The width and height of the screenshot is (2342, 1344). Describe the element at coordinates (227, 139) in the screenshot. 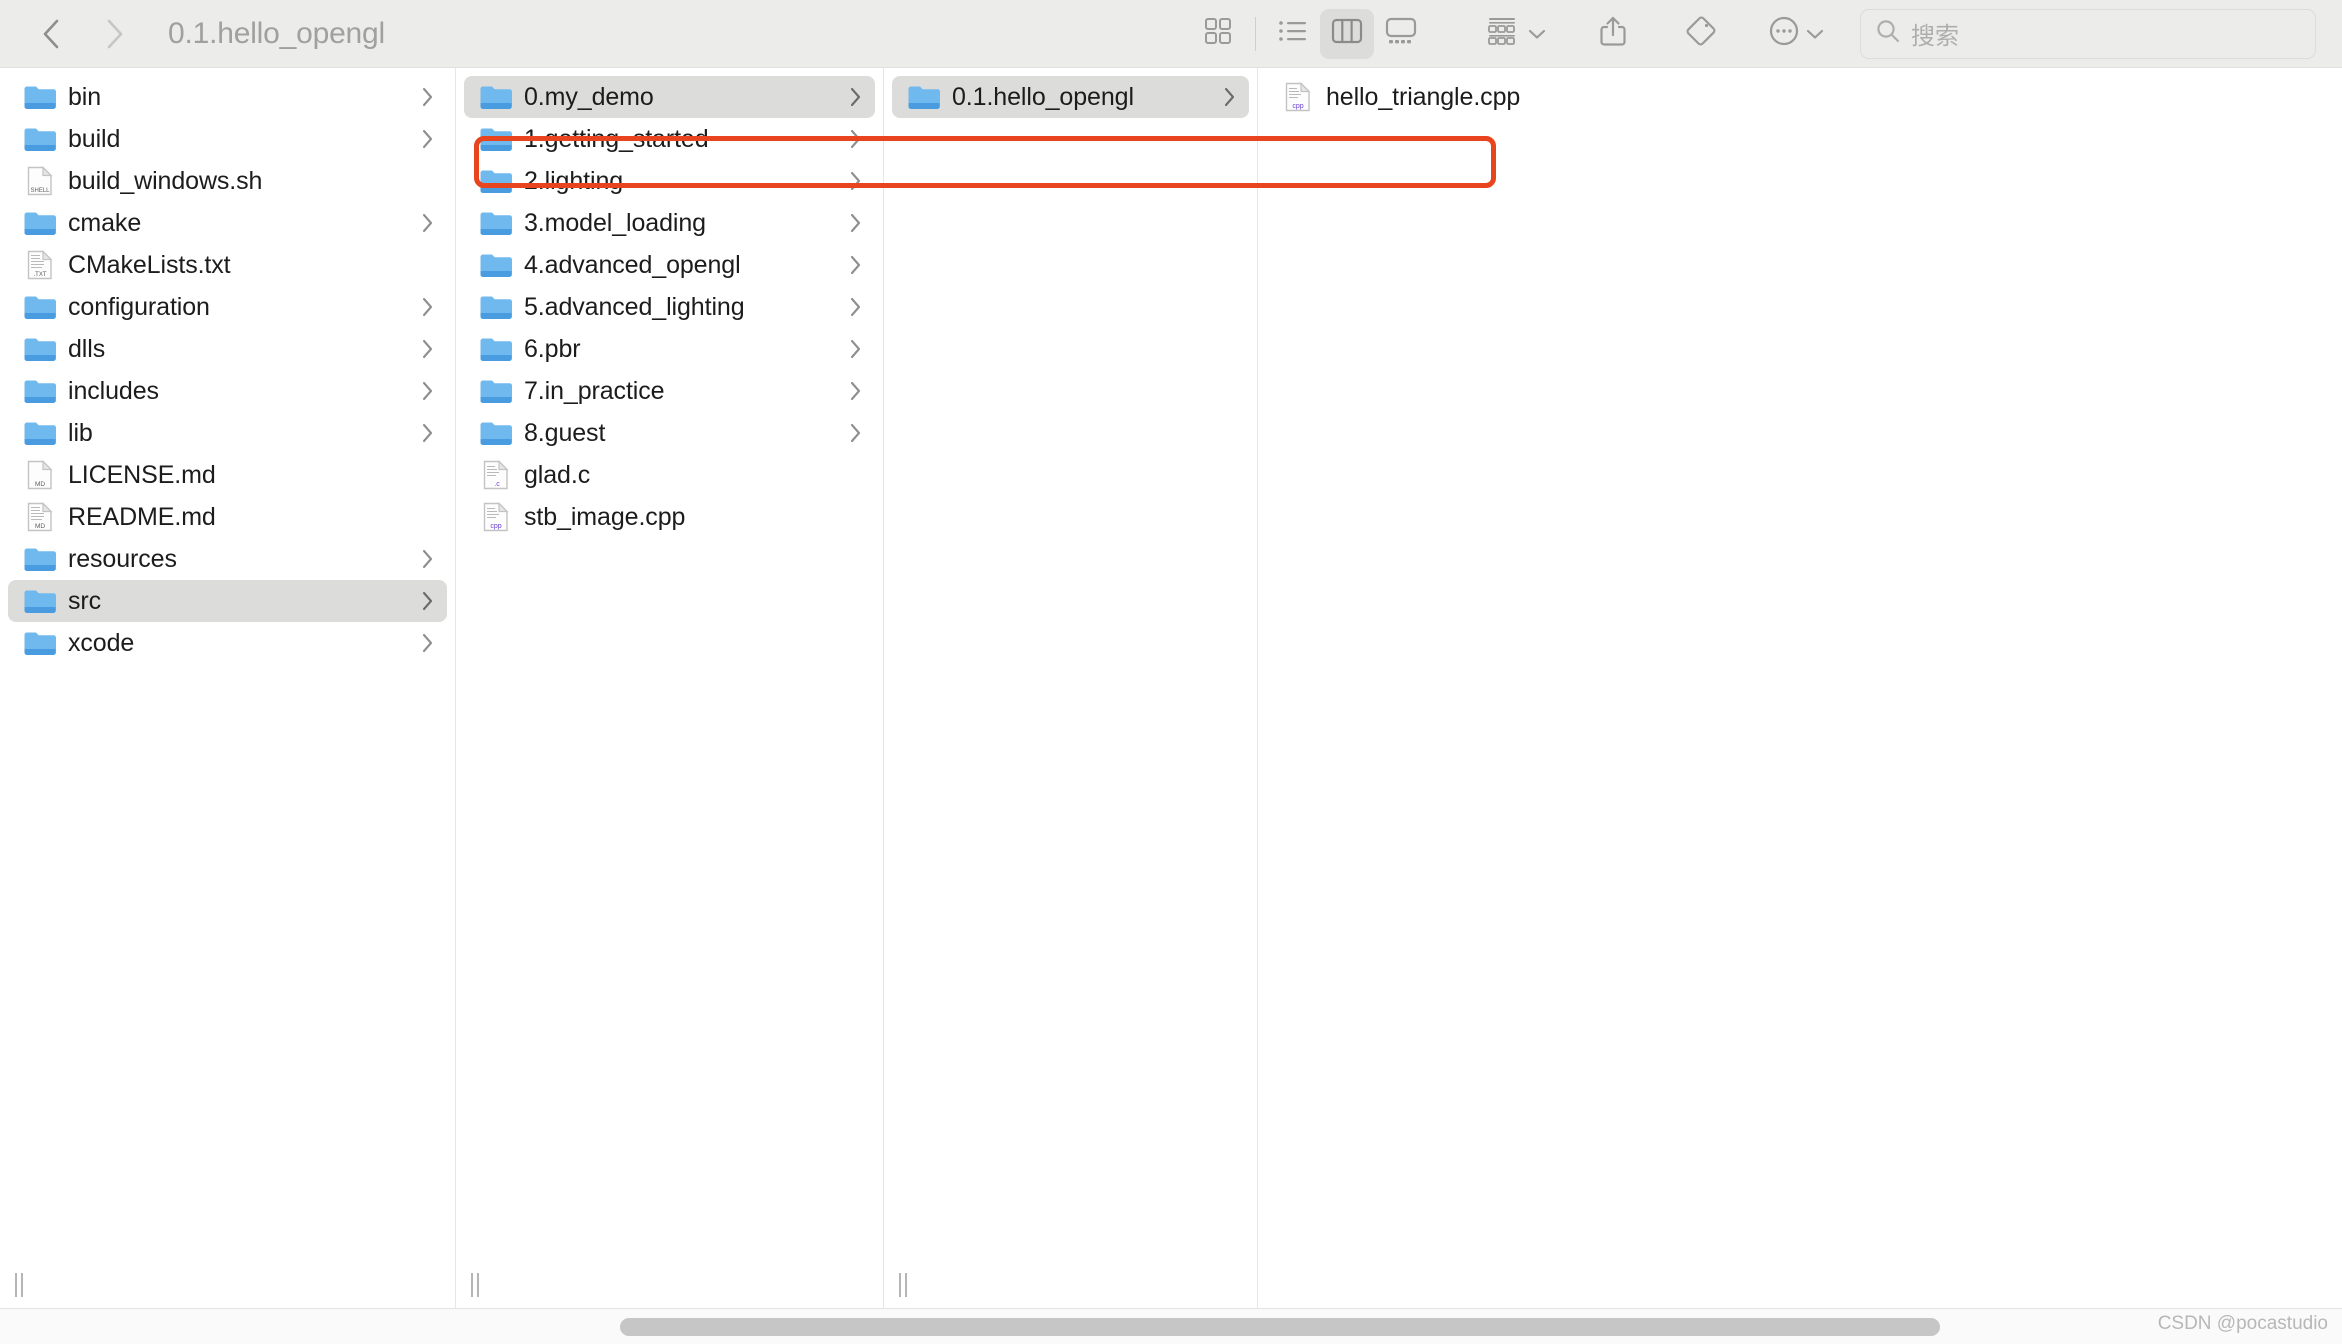

I see `list-item: build` at that location.